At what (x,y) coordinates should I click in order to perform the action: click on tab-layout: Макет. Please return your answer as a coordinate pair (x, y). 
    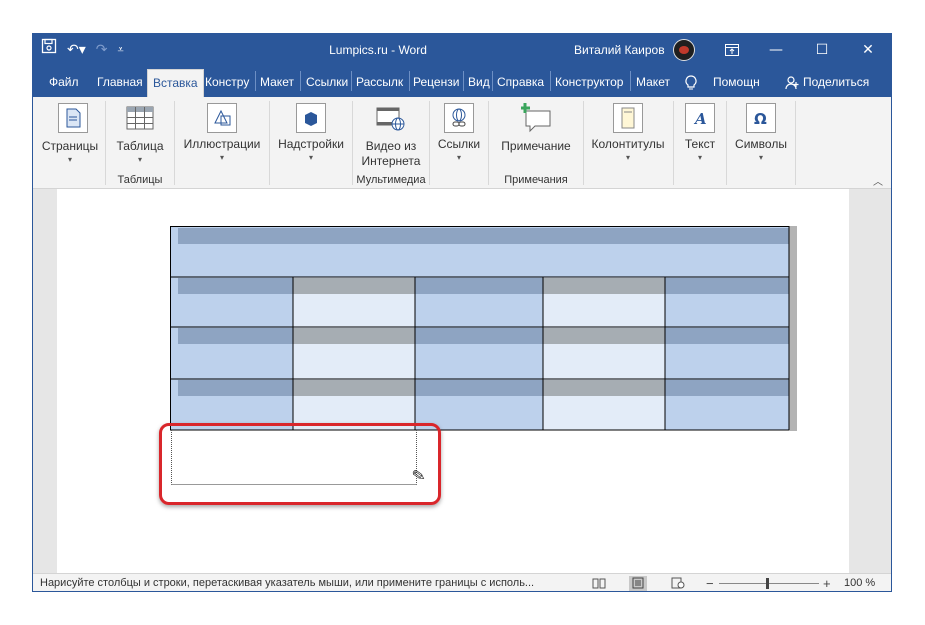
    Looking at the image, I should click on (277, 82).